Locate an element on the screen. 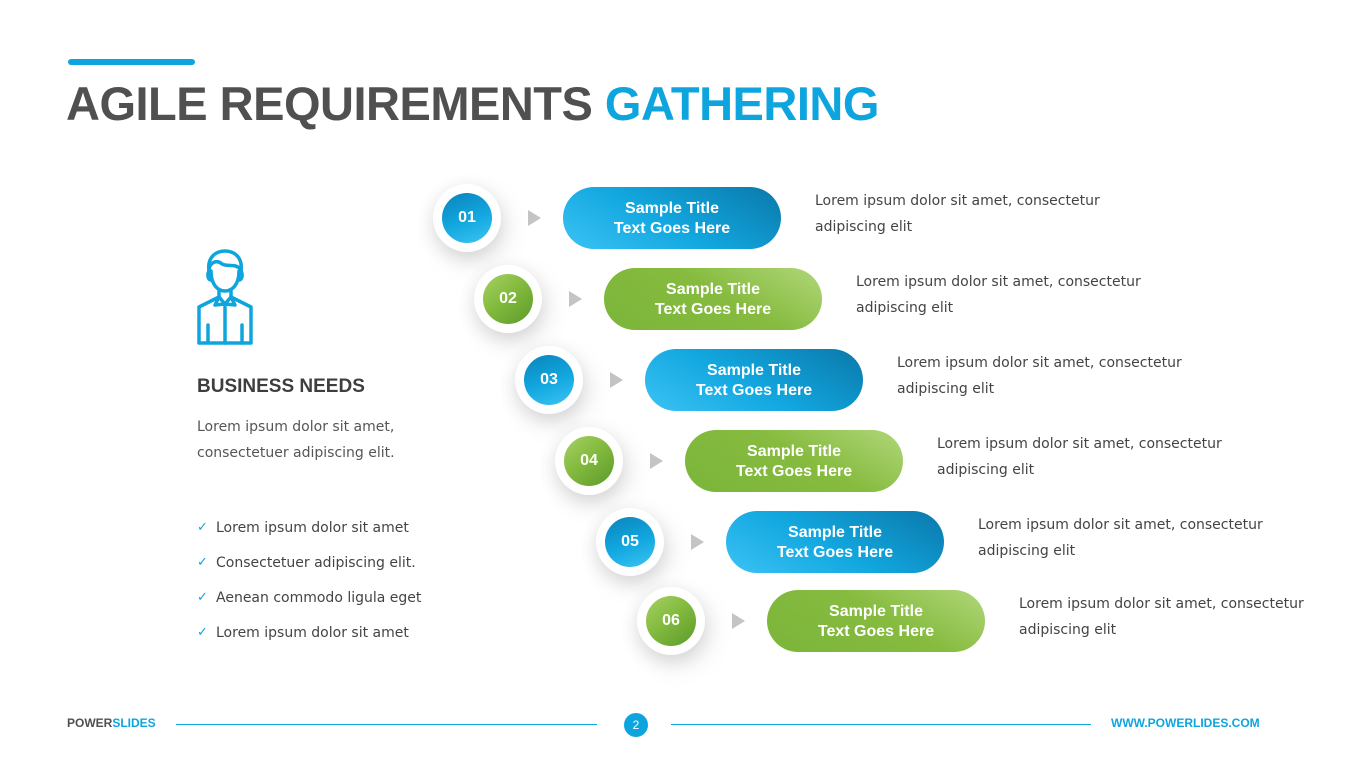 This screenshot has height=767, width=1365. step-number: 01 is located at coordinates (467, 218).